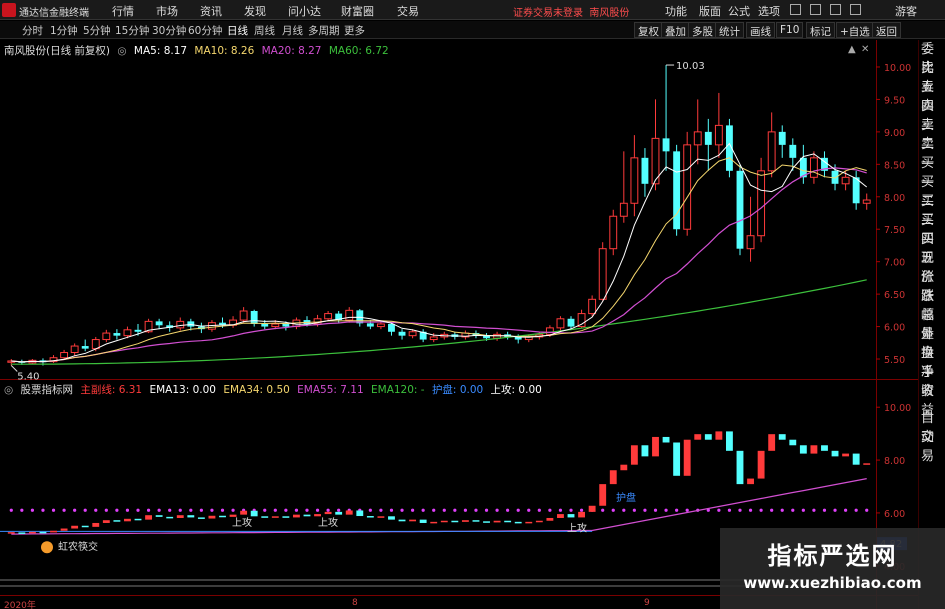 The width and height of the screenshot is (945, 609). Describe the element at coordinates (932, 343) in the screenshot. I see `side-label-15: 外盘` at that location.